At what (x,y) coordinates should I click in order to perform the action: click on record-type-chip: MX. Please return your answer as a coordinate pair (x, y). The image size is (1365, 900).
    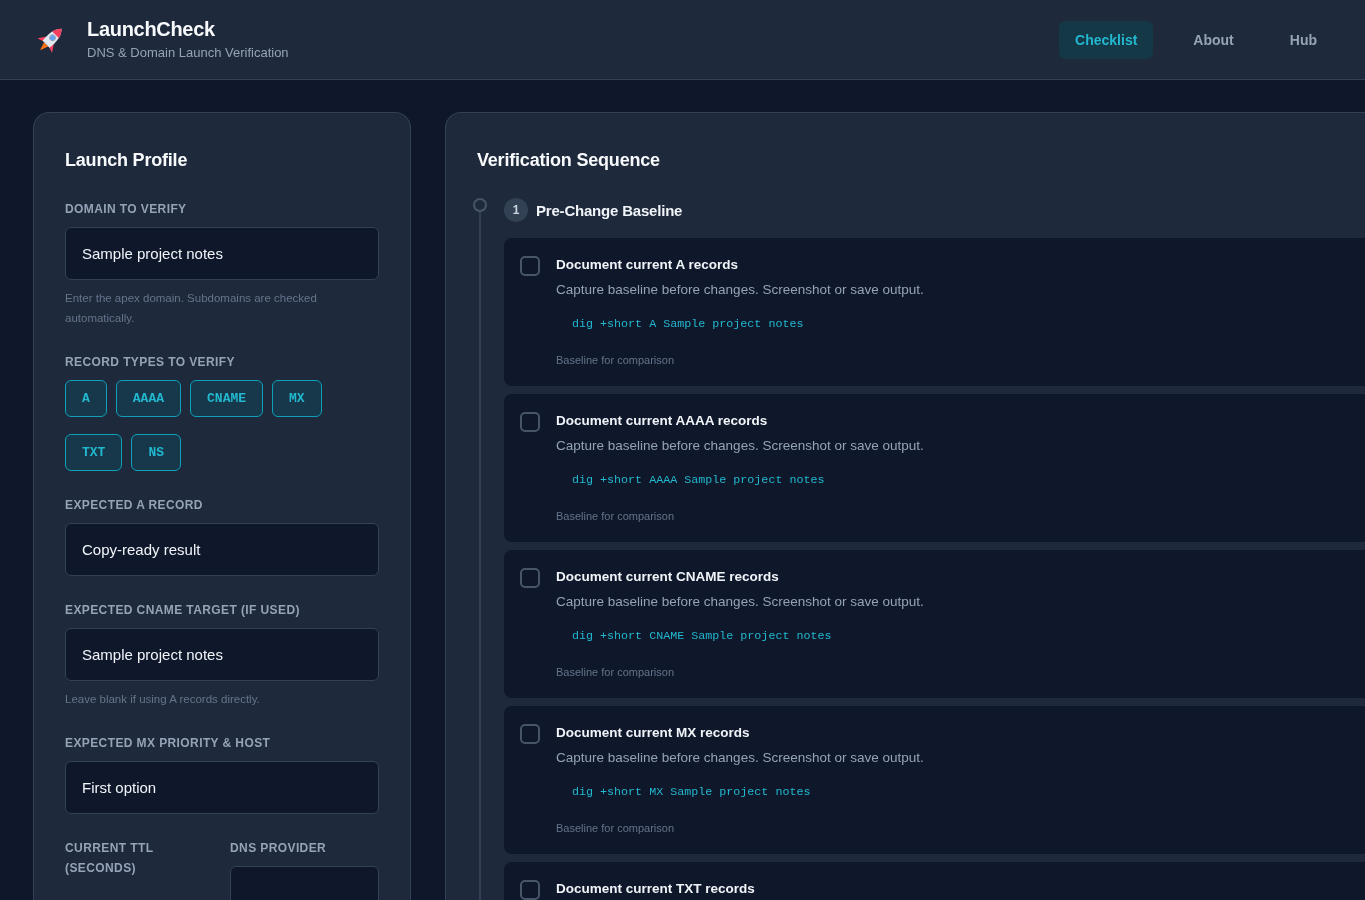
    Looking at the image, I should click on (297, 398).